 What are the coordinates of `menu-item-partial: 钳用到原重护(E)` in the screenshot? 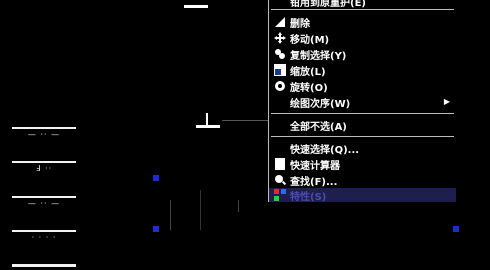 It's located at (362, 4).